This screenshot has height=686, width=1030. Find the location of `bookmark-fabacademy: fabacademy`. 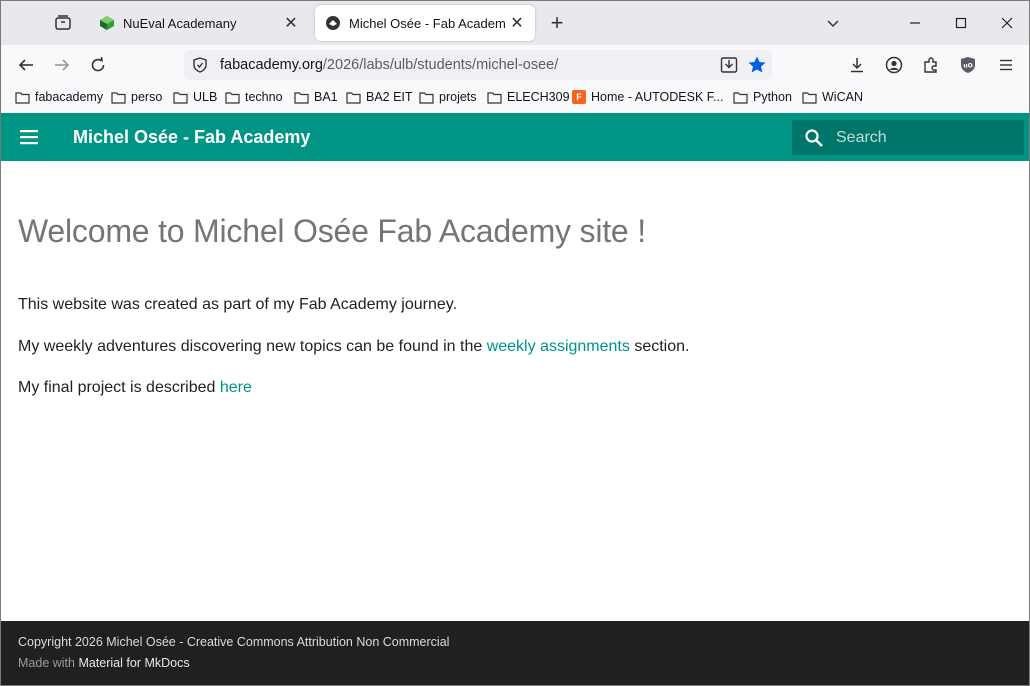

bookmark-fabacademy: fabacademy is located at coordinates (59, 97).